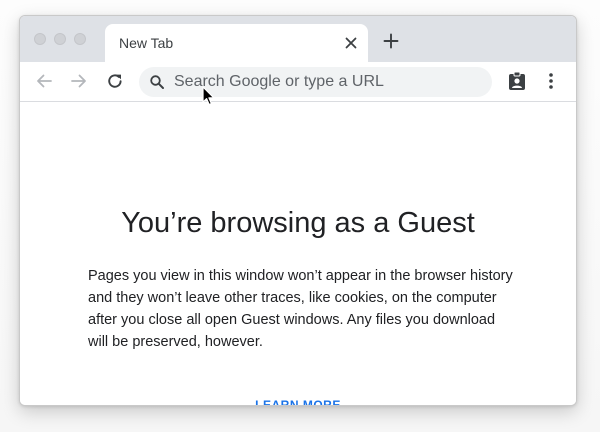 Image resolution: width=600 pixels, height=432 pixels. I want to click on toolbar, so click(298, 82).